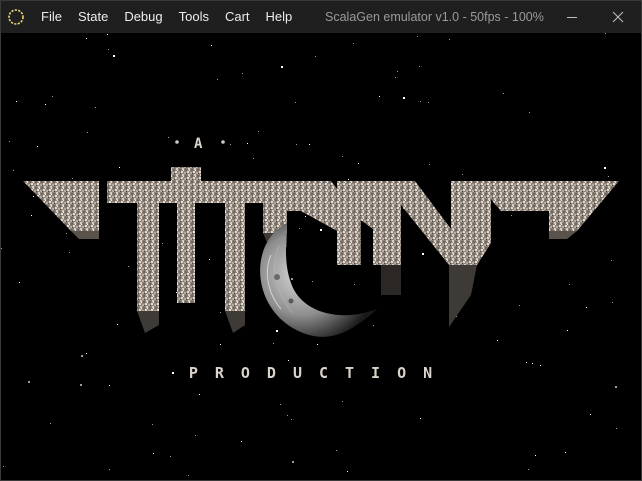 This screenshot has height=481, width=642. What do you see at coordinates (16, 17) in the screenshot?
I see `app-icon` at bounding box center [16, 17].